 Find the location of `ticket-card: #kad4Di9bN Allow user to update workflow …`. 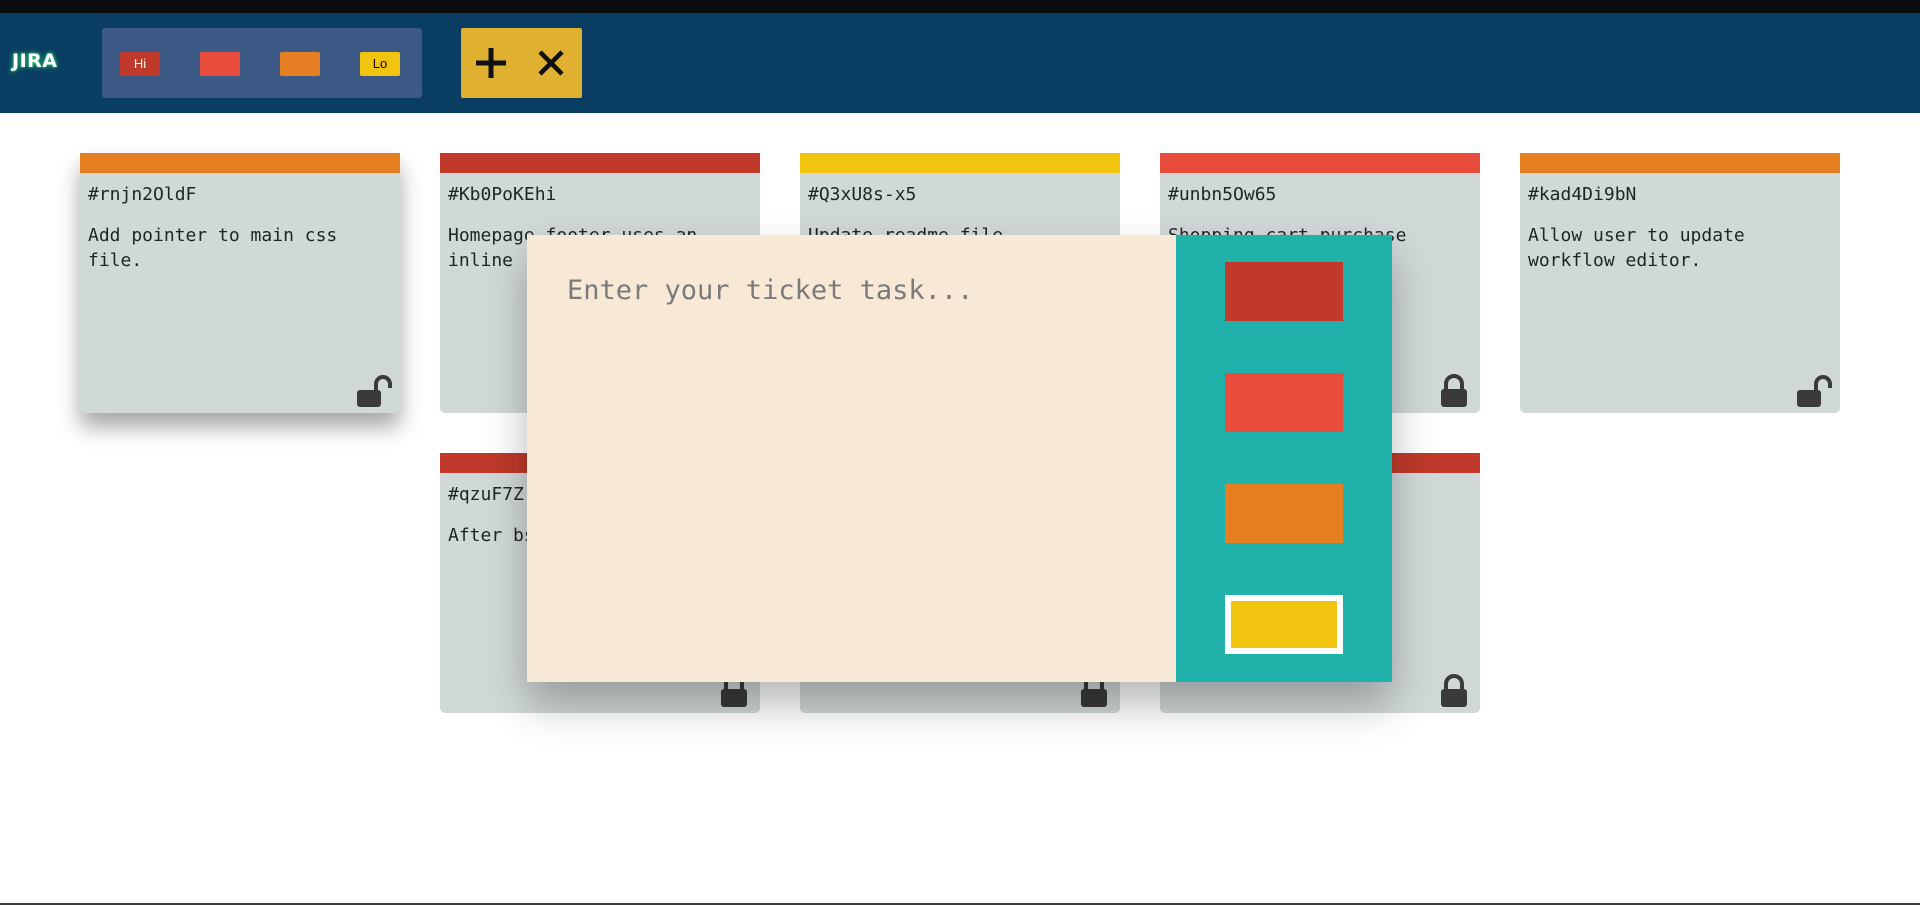

ticket-card: #kad4Di9bN Allow user to update workflow … is located at coordinates (1680, 283).